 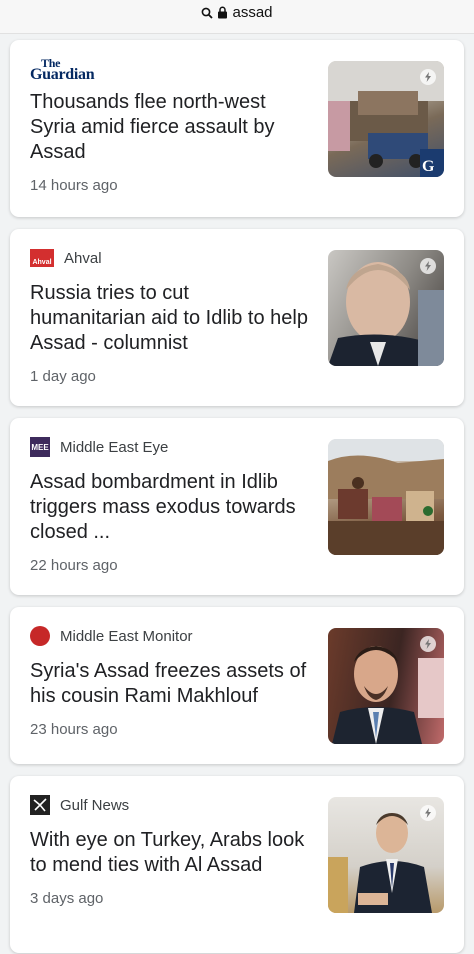 I want to click on guardian-logo: The Guardian, so click(x=62, y=69).